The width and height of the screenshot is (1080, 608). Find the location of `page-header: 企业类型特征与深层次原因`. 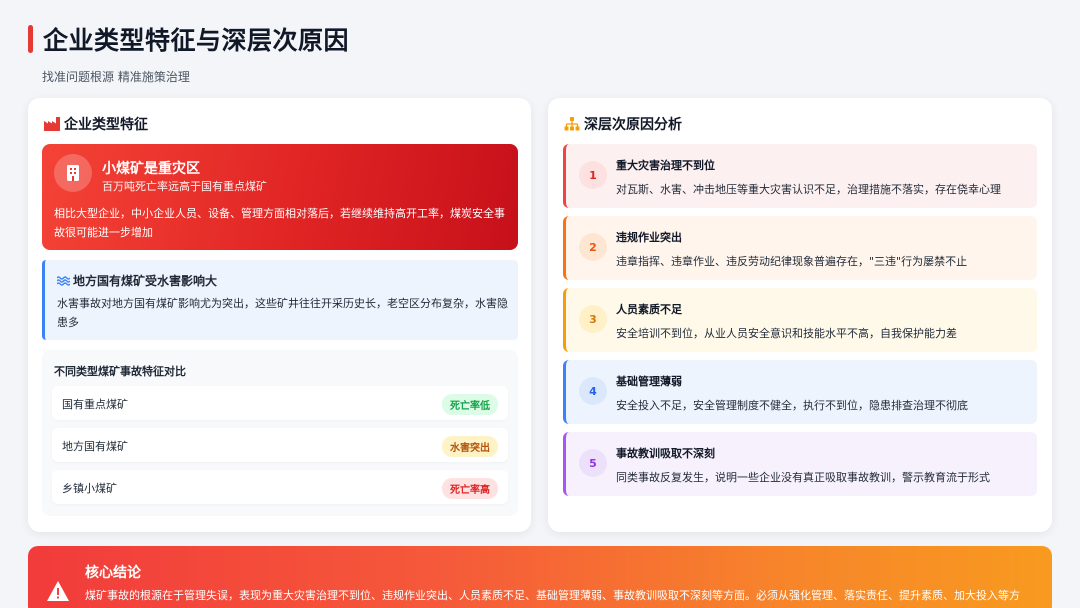

page-header: 企业类型特征与深层次原因 is located at coordinates (188, 39).